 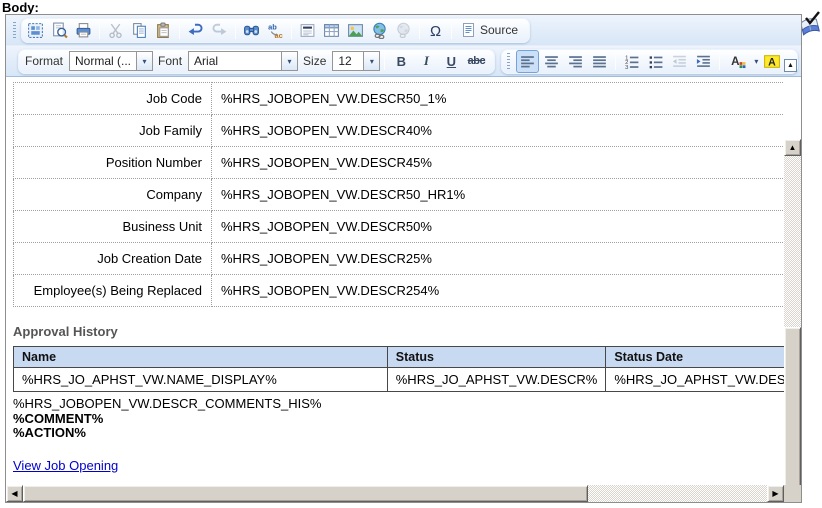 I want to click on approval-history-heading: Approval History, so click(x=65, y=331).